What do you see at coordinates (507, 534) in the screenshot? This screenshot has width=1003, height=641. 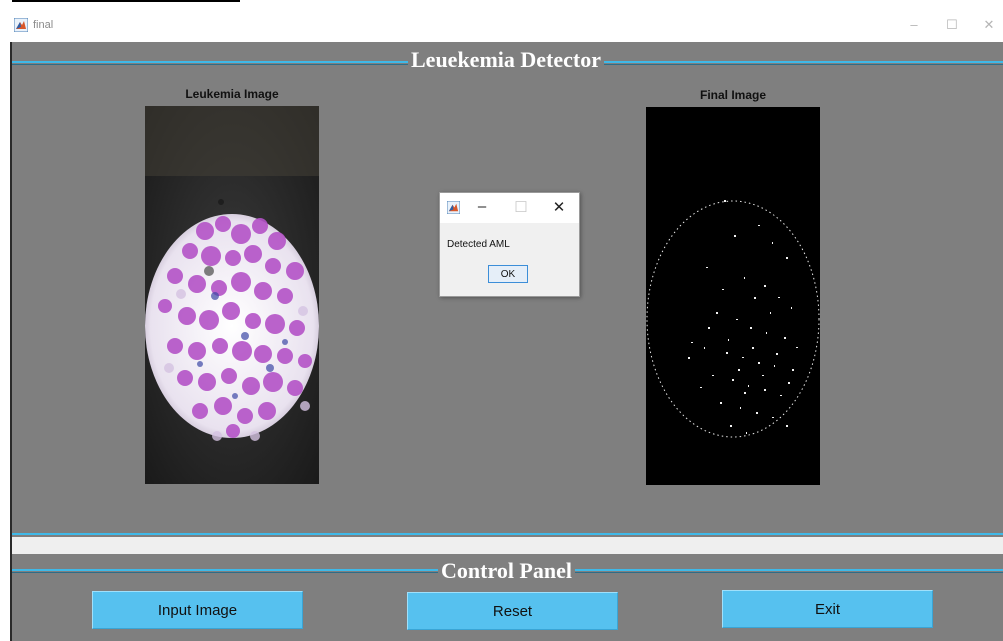 I see `main-panel-bottom-border` at bounding box center [507, 534].